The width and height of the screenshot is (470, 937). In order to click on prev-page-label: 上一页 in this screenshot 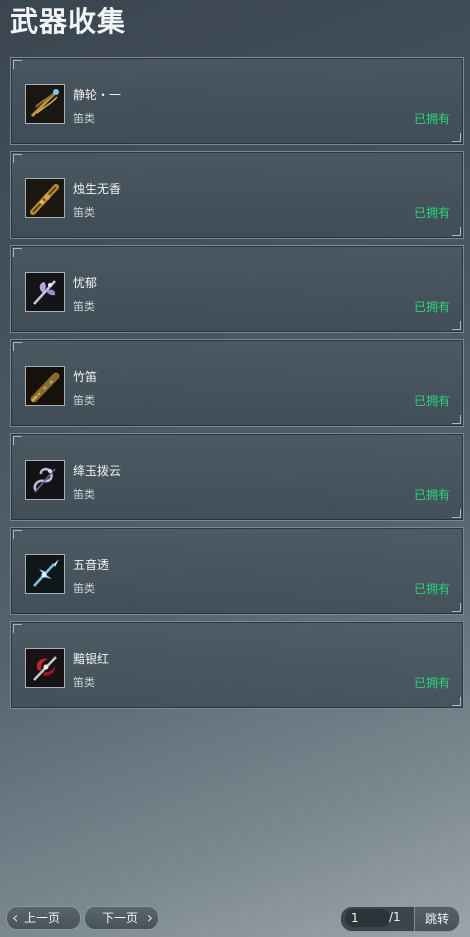, I will do `click(42, 918)`.